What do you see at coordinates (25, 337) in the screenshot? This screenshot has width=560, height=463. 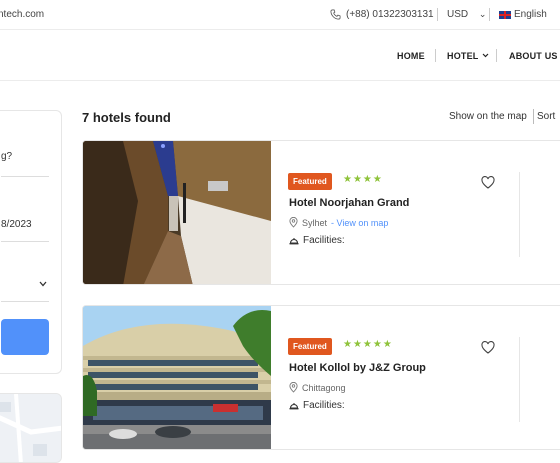 I see `search-button` at bounding box center [25, 337].